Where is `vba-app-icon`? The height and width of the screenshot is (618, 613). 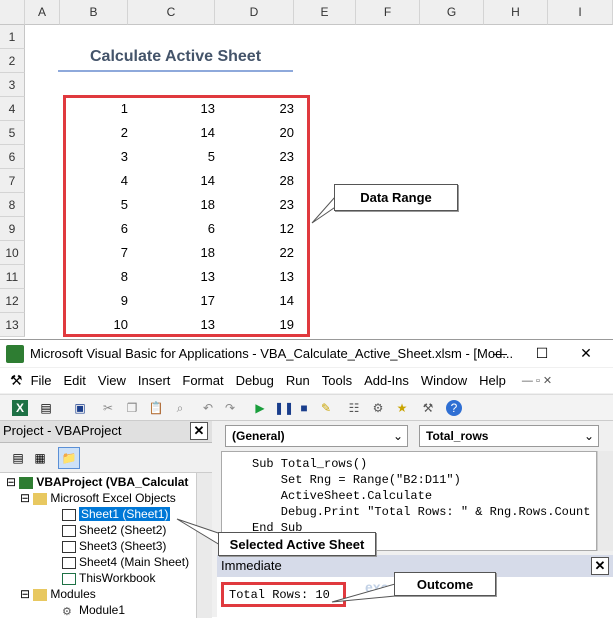 vba-app-icon is located at coordinates (15, 353).